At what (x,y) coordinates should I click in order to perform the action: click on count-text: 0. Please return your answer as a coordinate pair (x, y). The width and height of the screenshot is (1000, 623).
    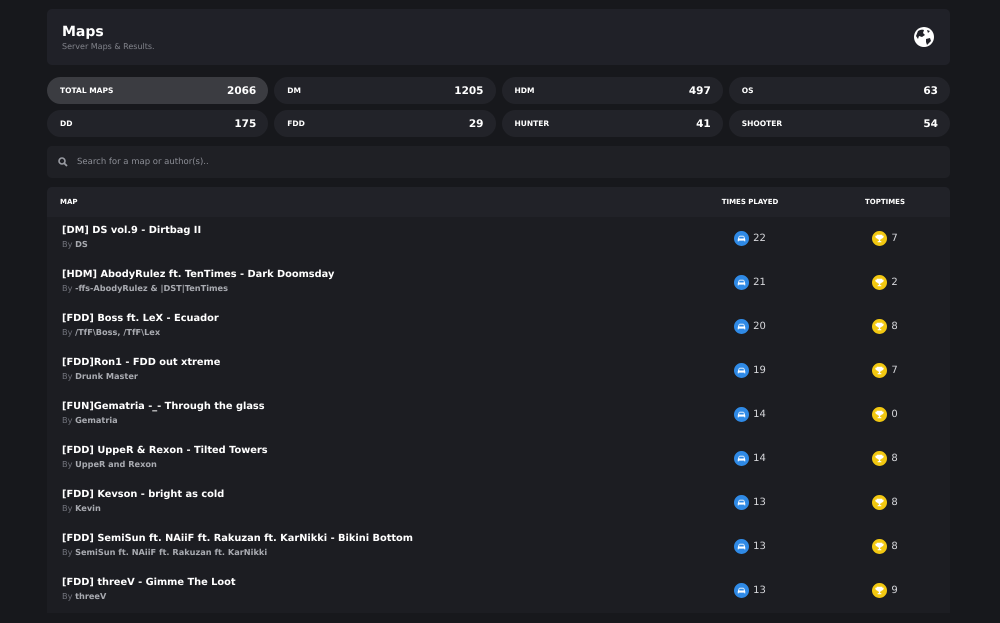
    Looking at the image, I should click on (894, 414).